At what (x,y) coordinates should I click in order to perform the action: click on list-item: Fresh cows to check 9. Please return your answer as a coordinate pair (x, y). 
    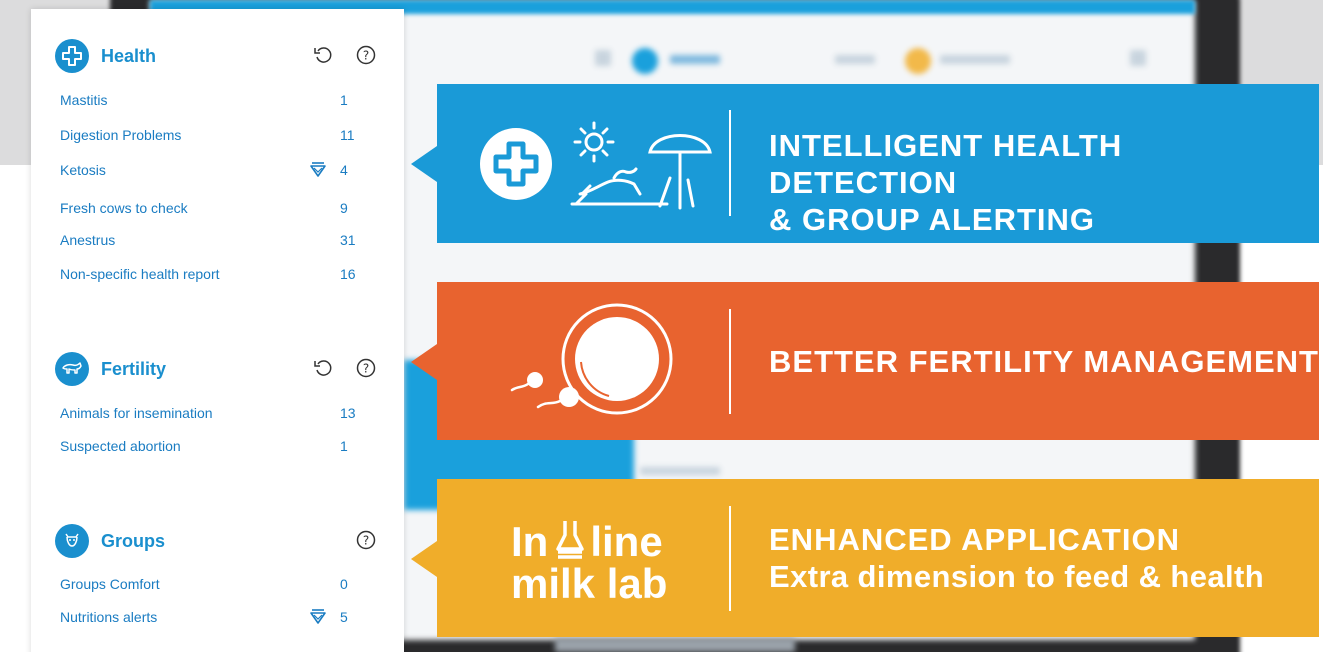
    Looking at the image, I should click on (210, 210).